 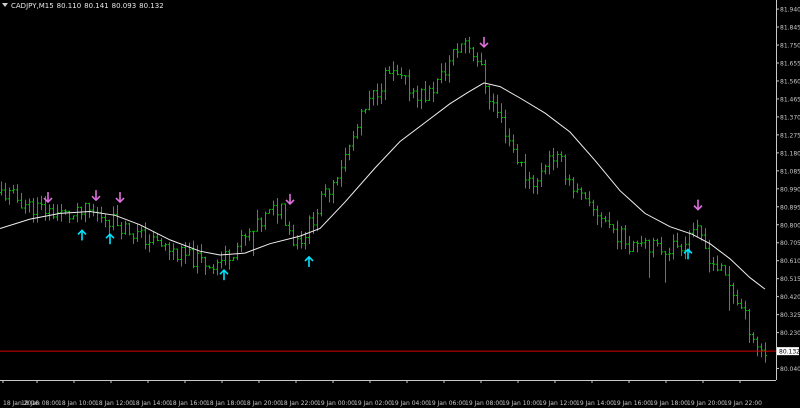 I want to click on open-value: 80.110, so click(x=69, y=6).